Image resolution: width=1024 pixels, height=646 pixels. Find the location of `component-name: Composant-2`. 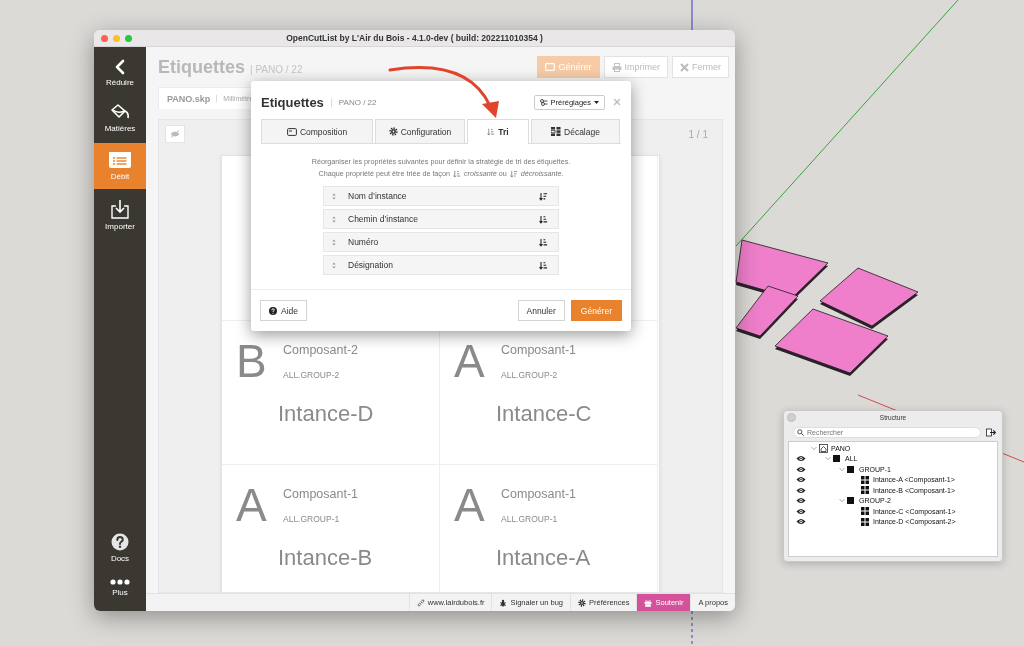

component-name: Composant-2 is located at coordinates (321, 350).